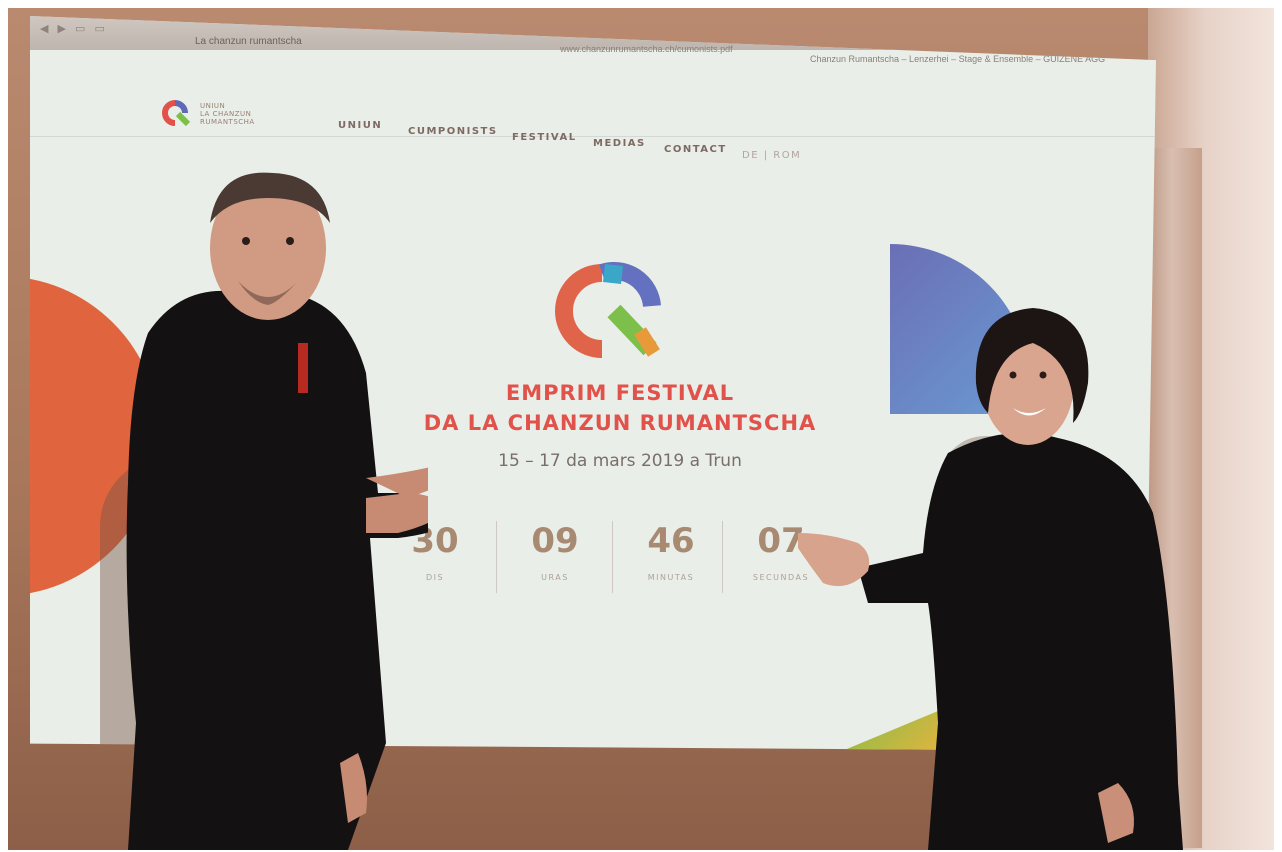 This screenshot has width=1282, height=852. I want to click on countdown-hours: 09 URAS, so click(555, 551).